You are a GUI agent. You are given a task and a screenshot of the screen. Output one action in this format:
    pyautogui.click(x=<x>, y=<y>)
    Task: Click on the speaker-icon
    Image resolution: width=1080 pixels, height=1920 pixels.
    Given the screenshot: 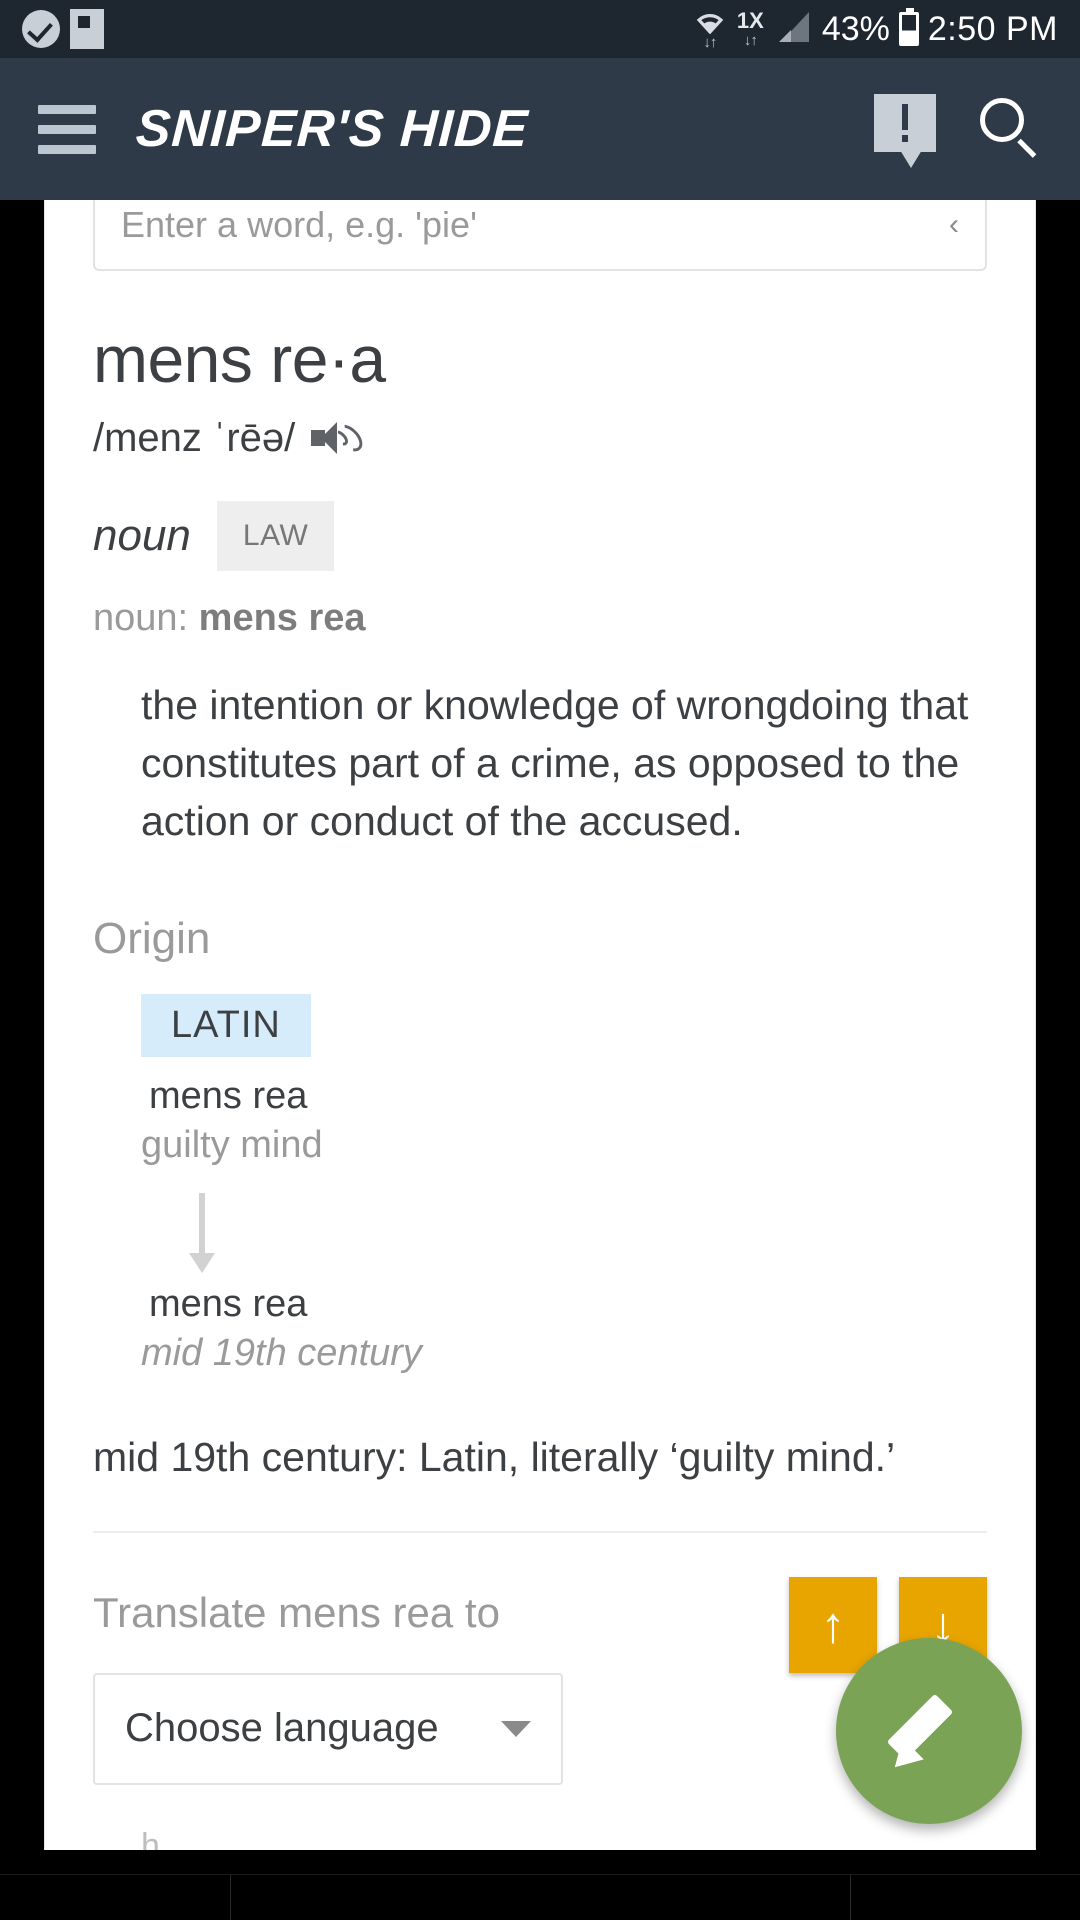 What is the action you would take?
    pyautogui.click(x=339, y=438)
    